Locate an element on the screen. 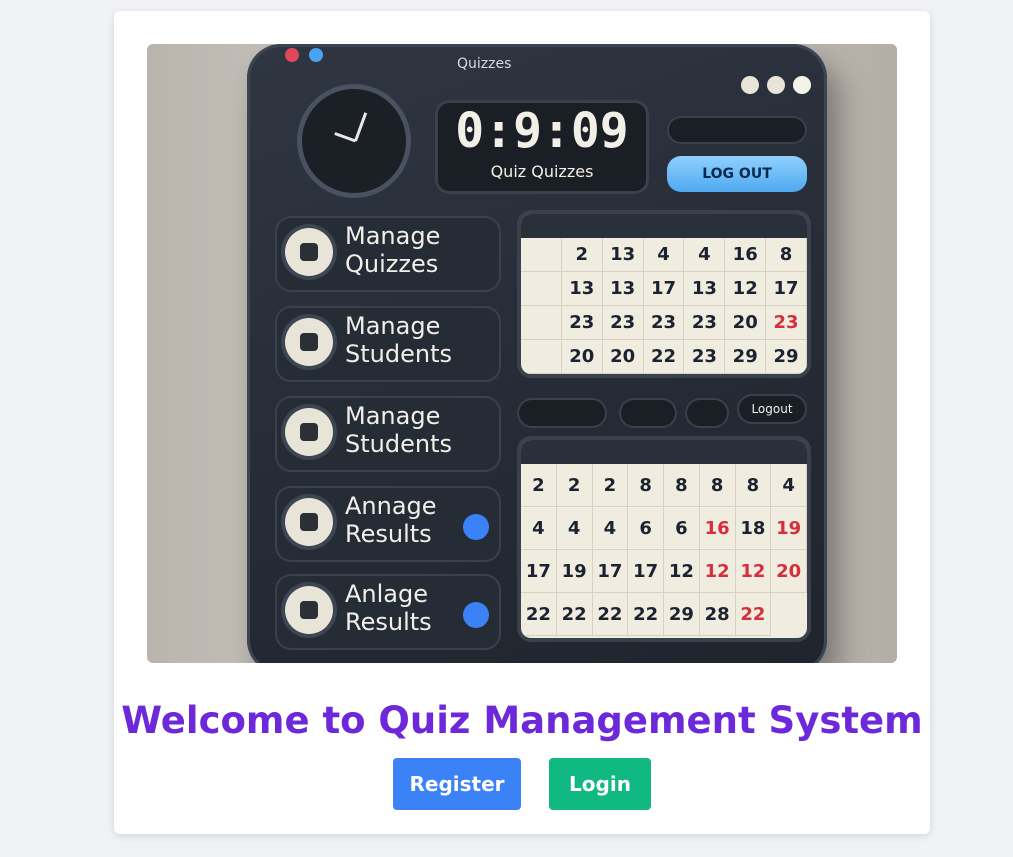 This screenshot has width=1013, height=857. hero-window-title: Quizzes is located at coordinates (484, 64).